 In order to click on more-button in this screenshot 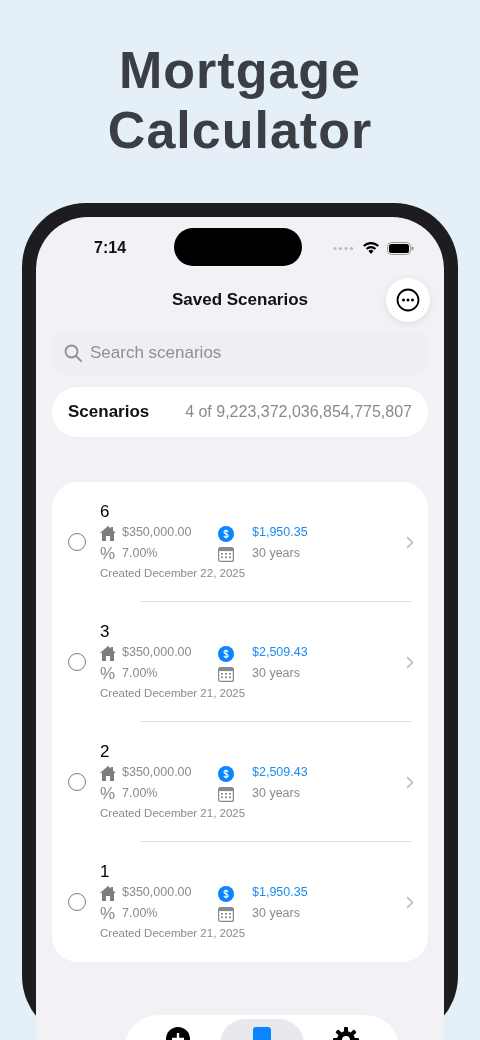, I will do `click(408, 300)`.